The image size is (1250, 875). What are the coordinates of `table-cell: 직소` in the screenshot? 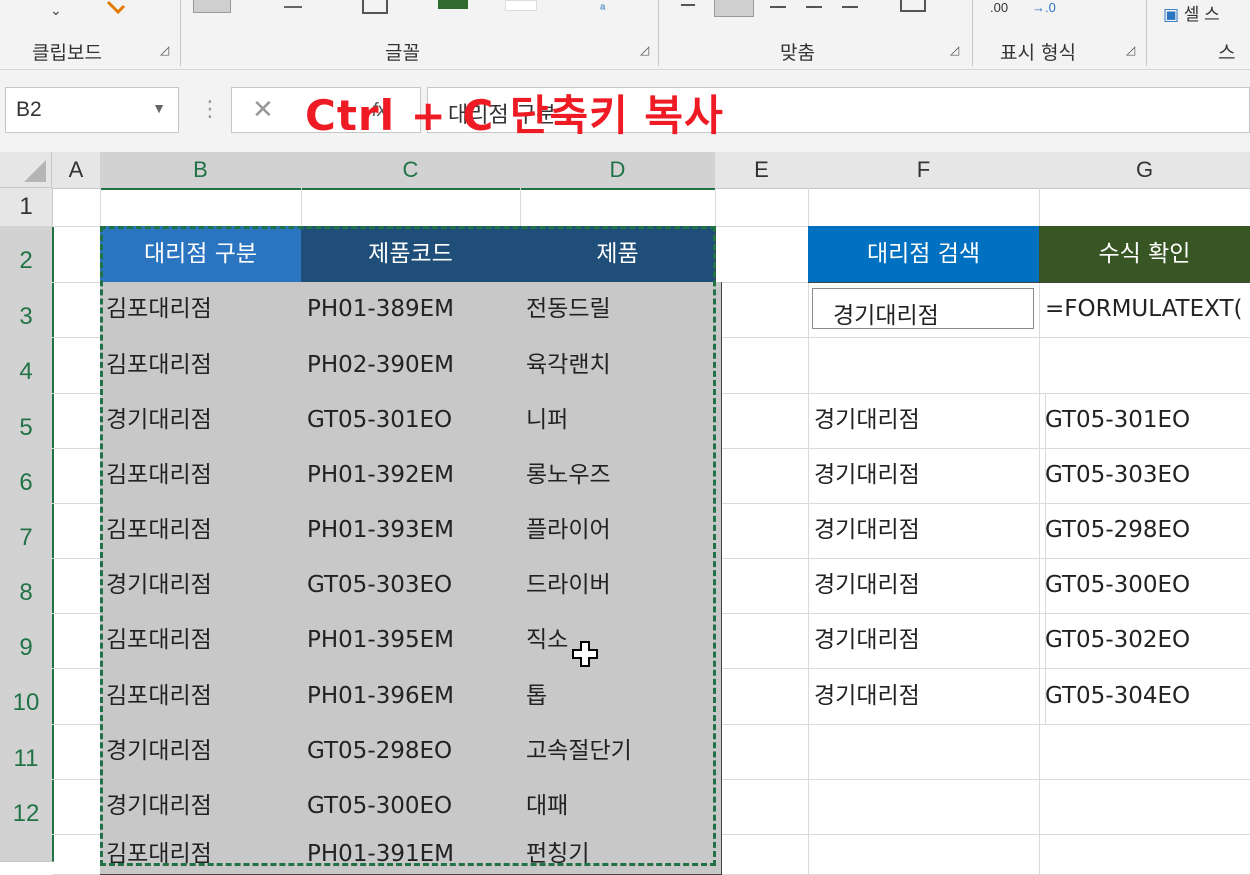 It's located at (621, 641).